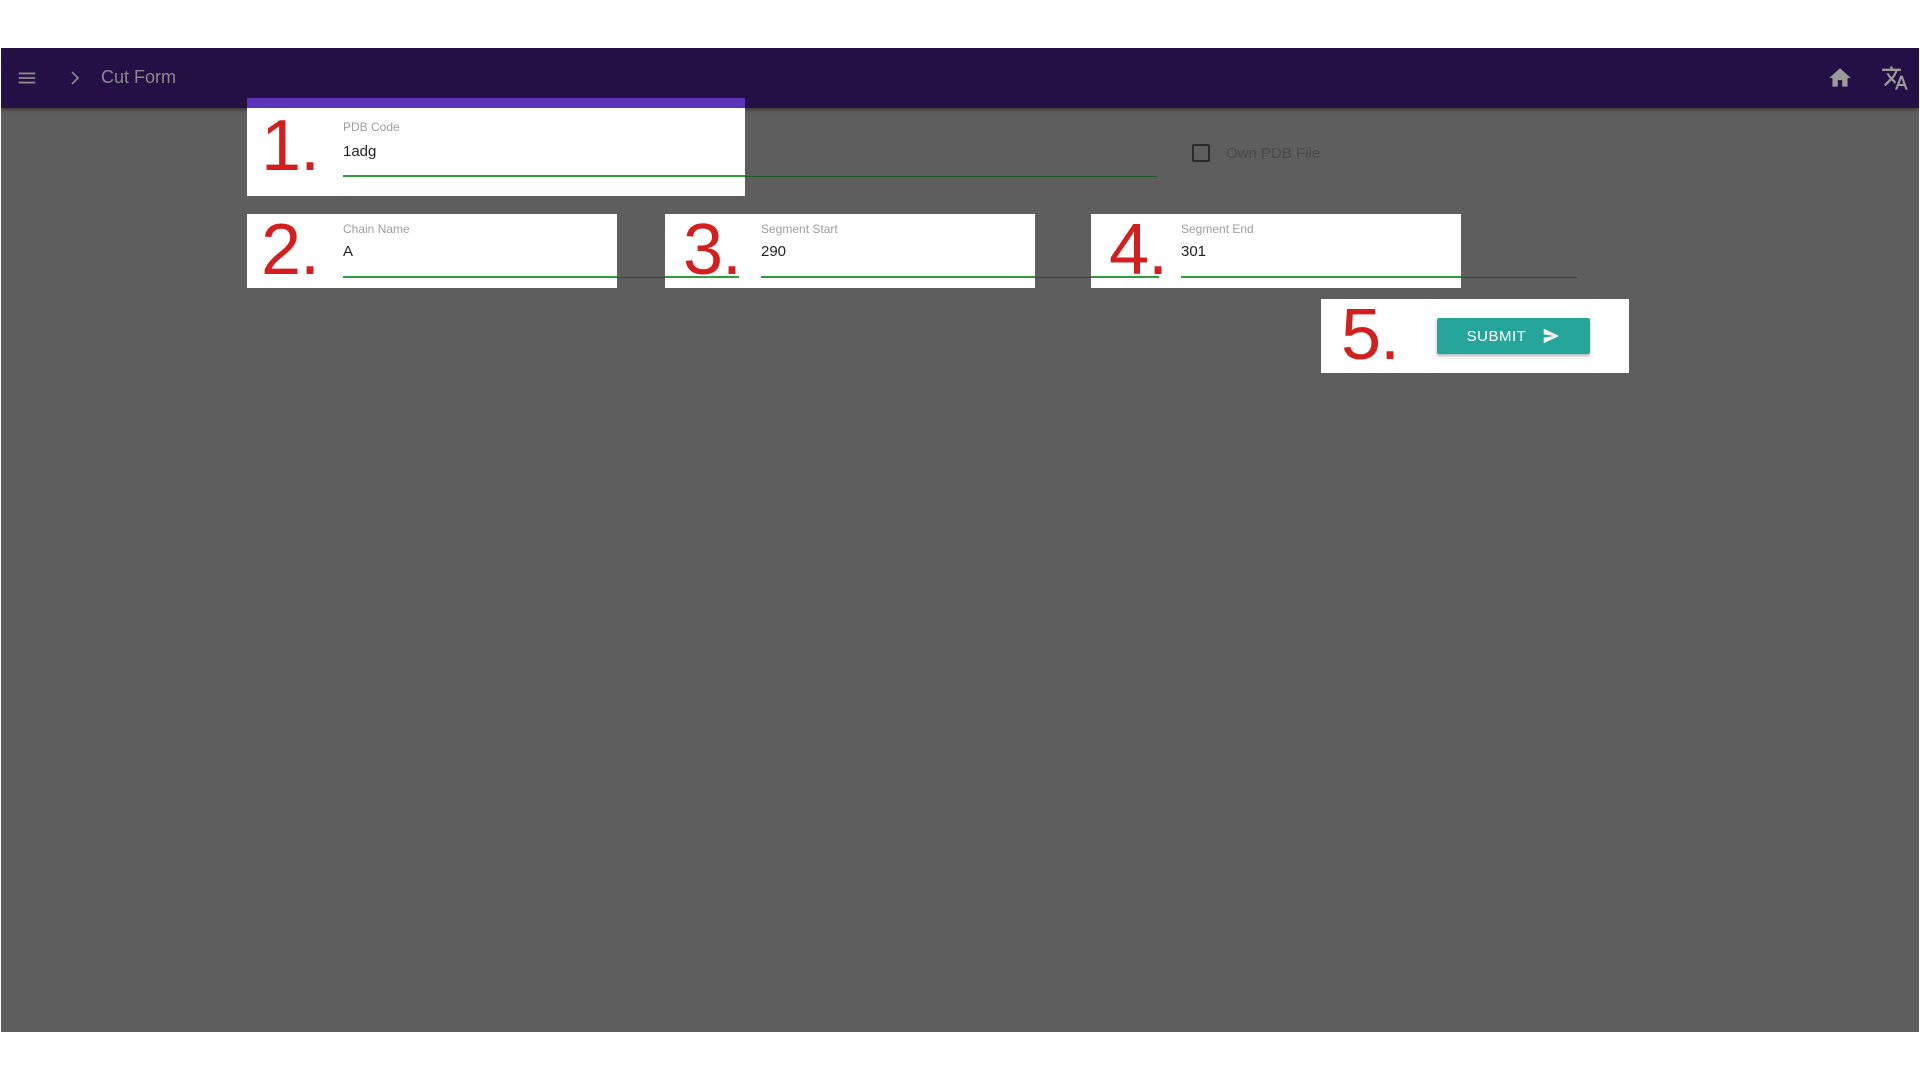 This screenshot has height=1080, width=1920. I want to click on send-icon, so click(1552, 336).